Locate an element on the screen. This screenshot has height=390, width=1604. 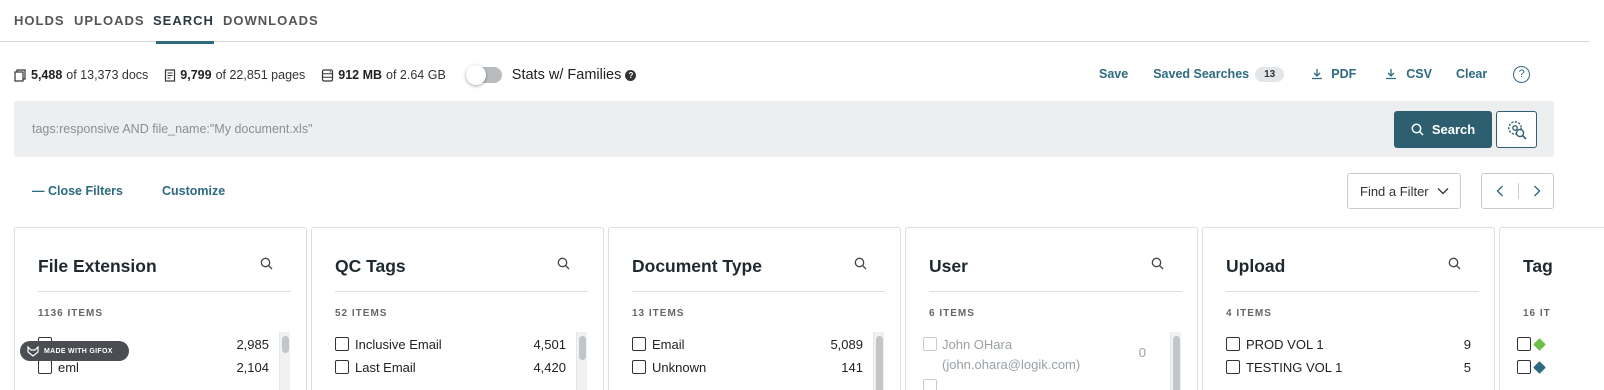
active-tab-indicator is located at coordinates (185, 42).